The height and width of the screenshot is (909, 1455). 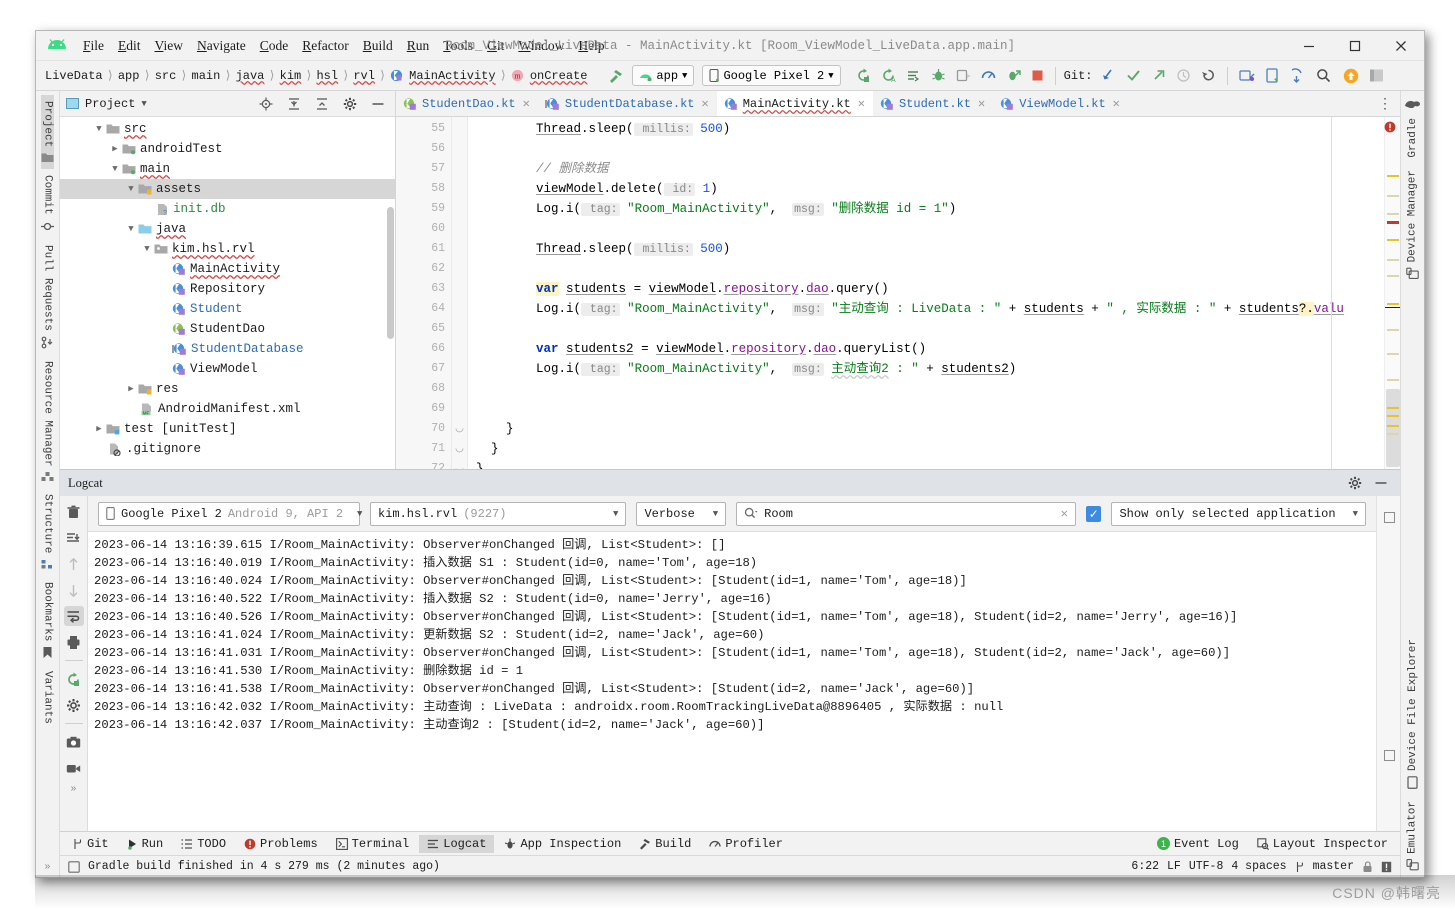 What do you see at coordinates (933, 103) in the screenshot?
I see `tab-student-kt: Student.kt ✕` at bounding box center [933, 103].